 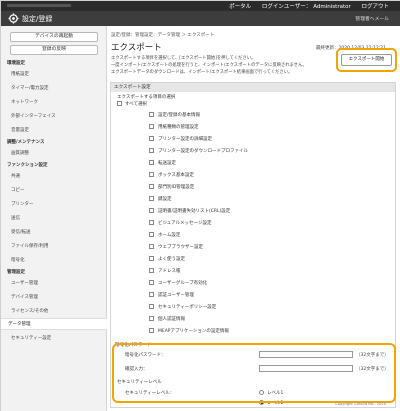 What do you see at coordinates (187, 307) in the screenshot?
I see `item-label: セキュリティーポリシー設定` at bounding box center [187, 307].